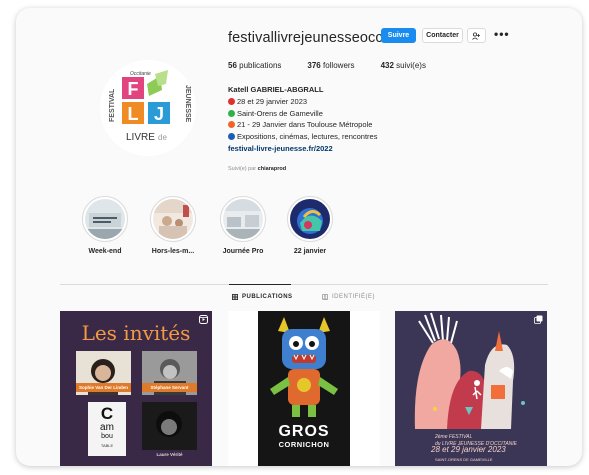 The width and height of the screenshot is (589, 475). What do you see at coordinates (302, 114) in the screenshot?
I see `bio-line: Saint-Orens de Gameville` at bounding box center [302, 114].